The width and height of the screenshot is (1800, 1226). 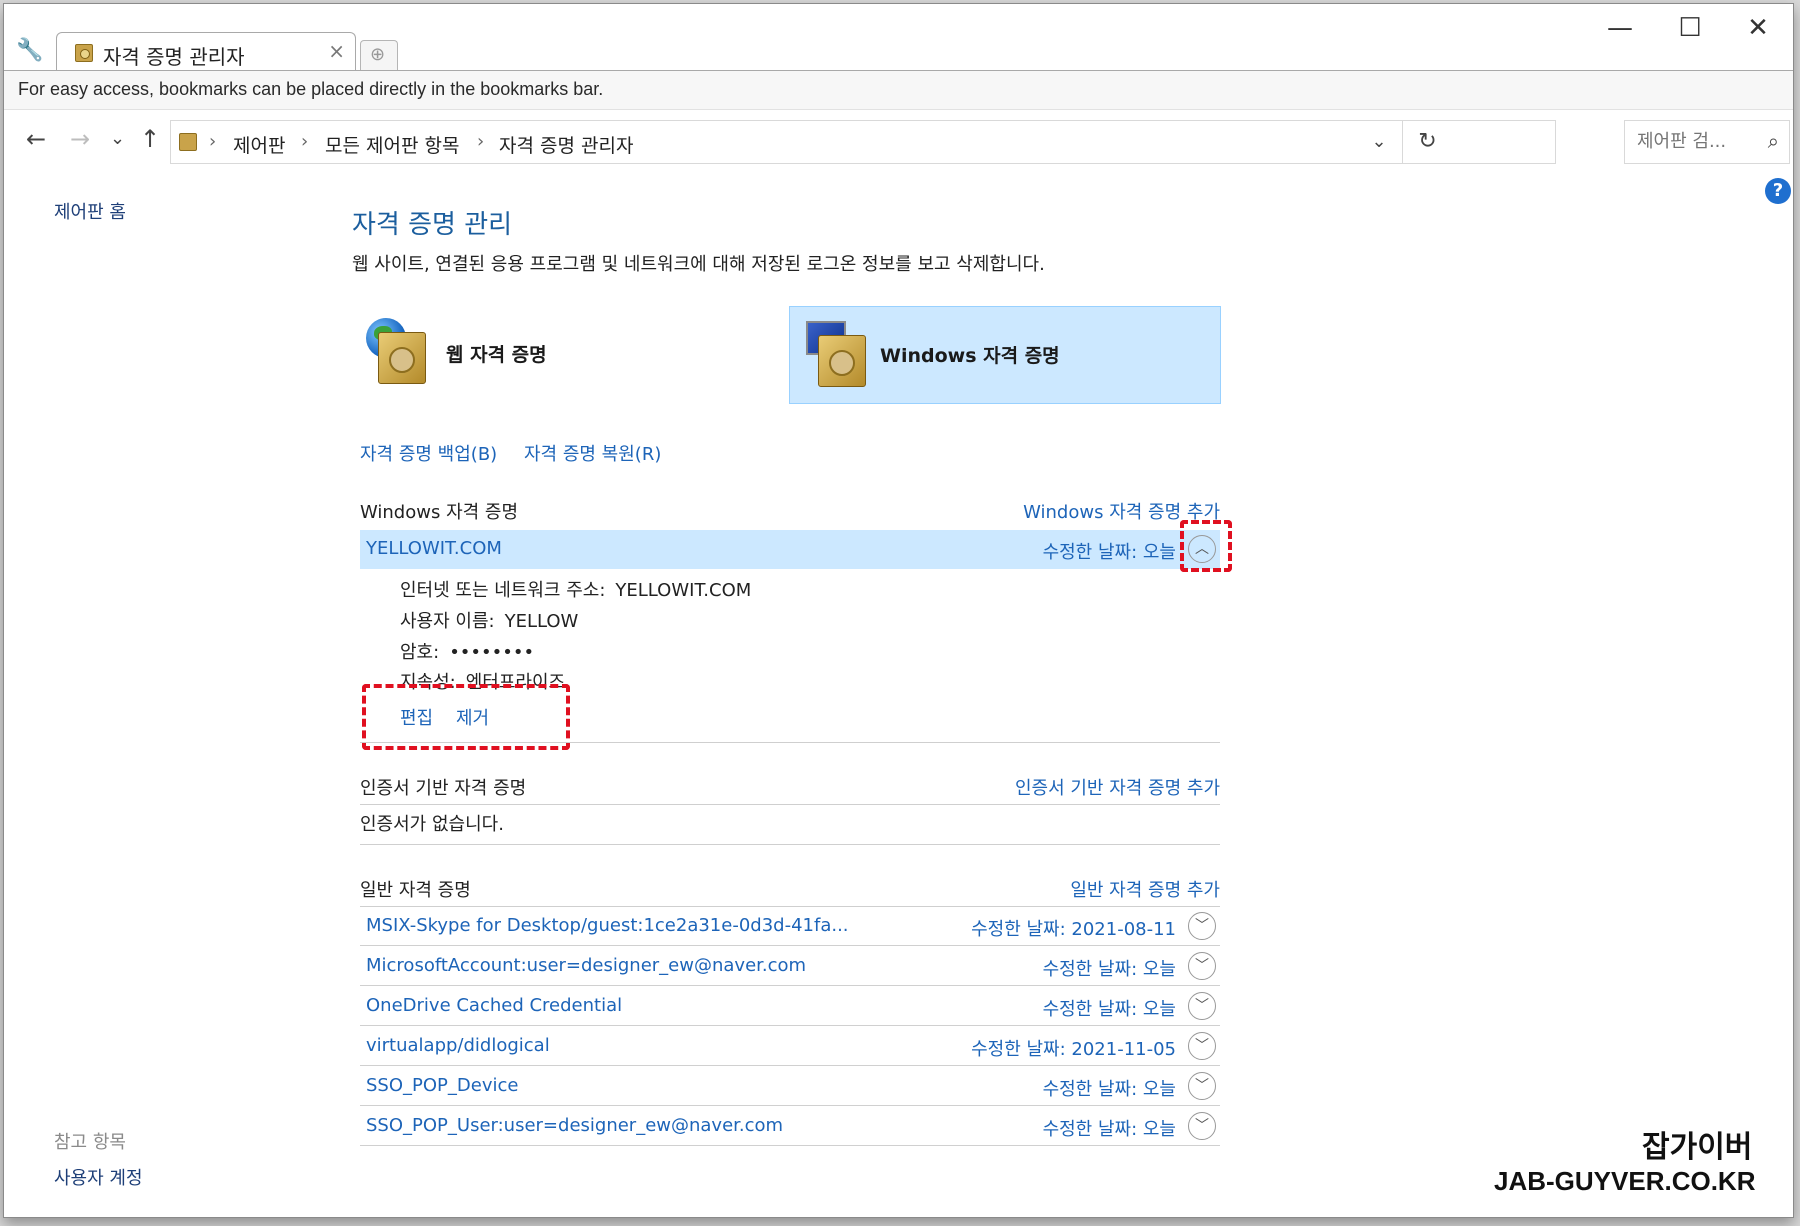 What do you see at coordinates (174, 57) in the screenshot?
I see `tab-title: 자격 증명 관리자` at bounding box center [174, 57].